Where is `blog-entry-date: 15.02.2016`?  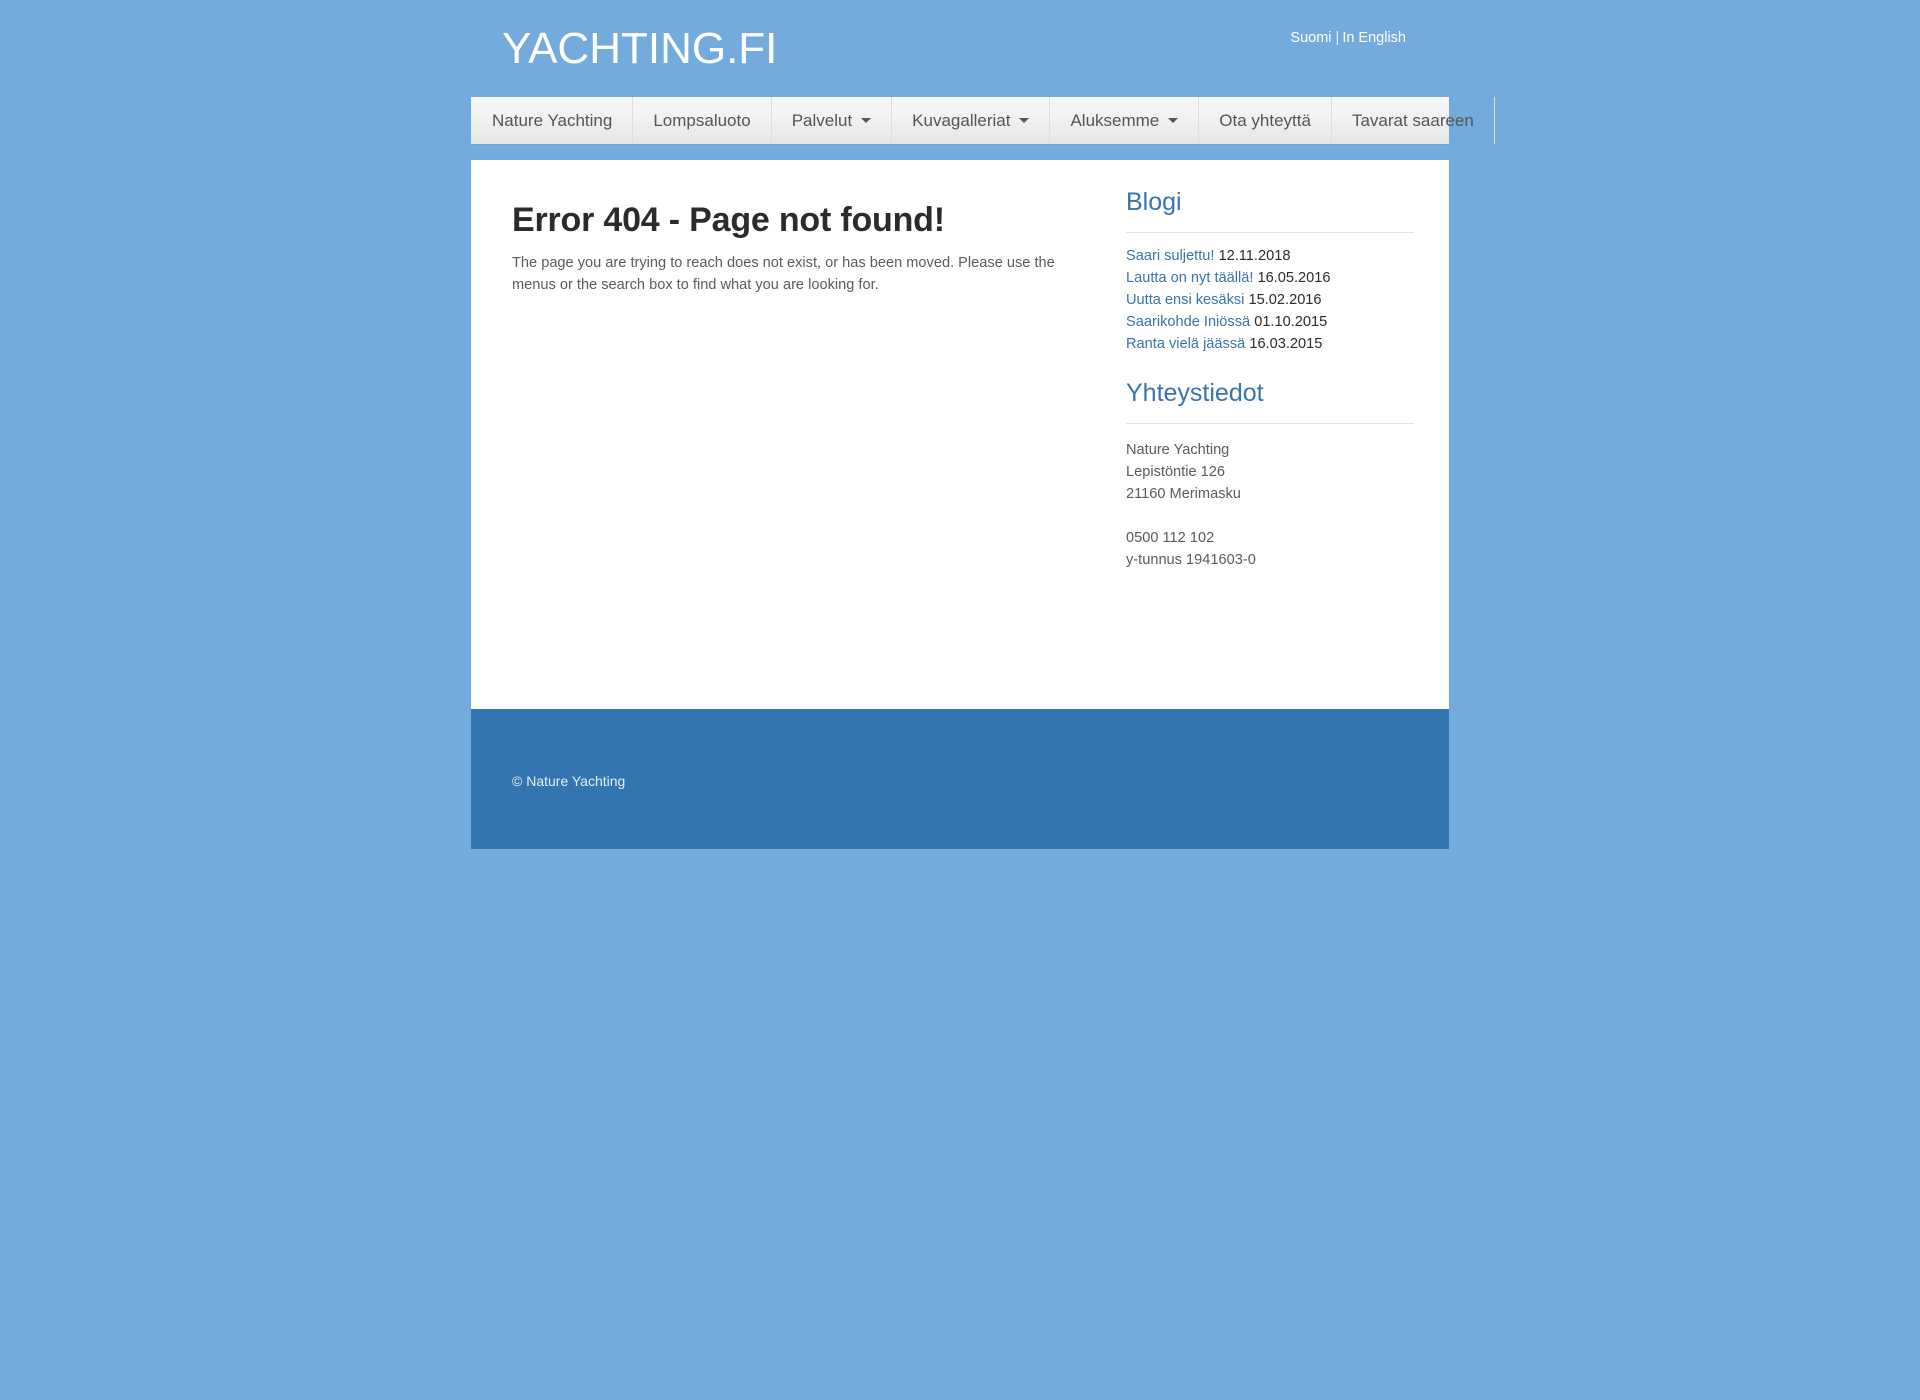
blog-entry-date: 15.02.2016 is located at coordinates (1285, 300).